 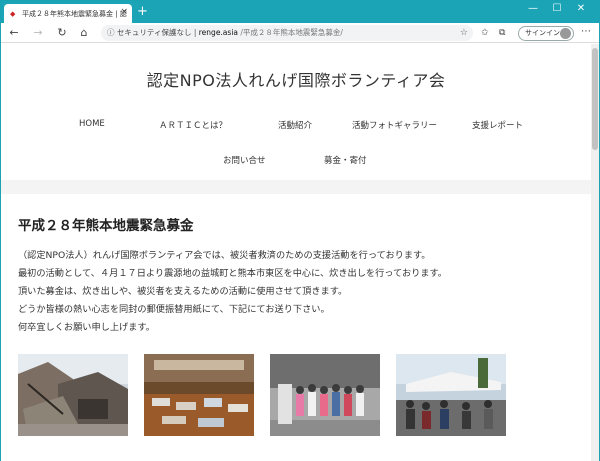 I want to click on nav-artic: ＡＲＴＩＣとは？, so click(x=193, y=125).